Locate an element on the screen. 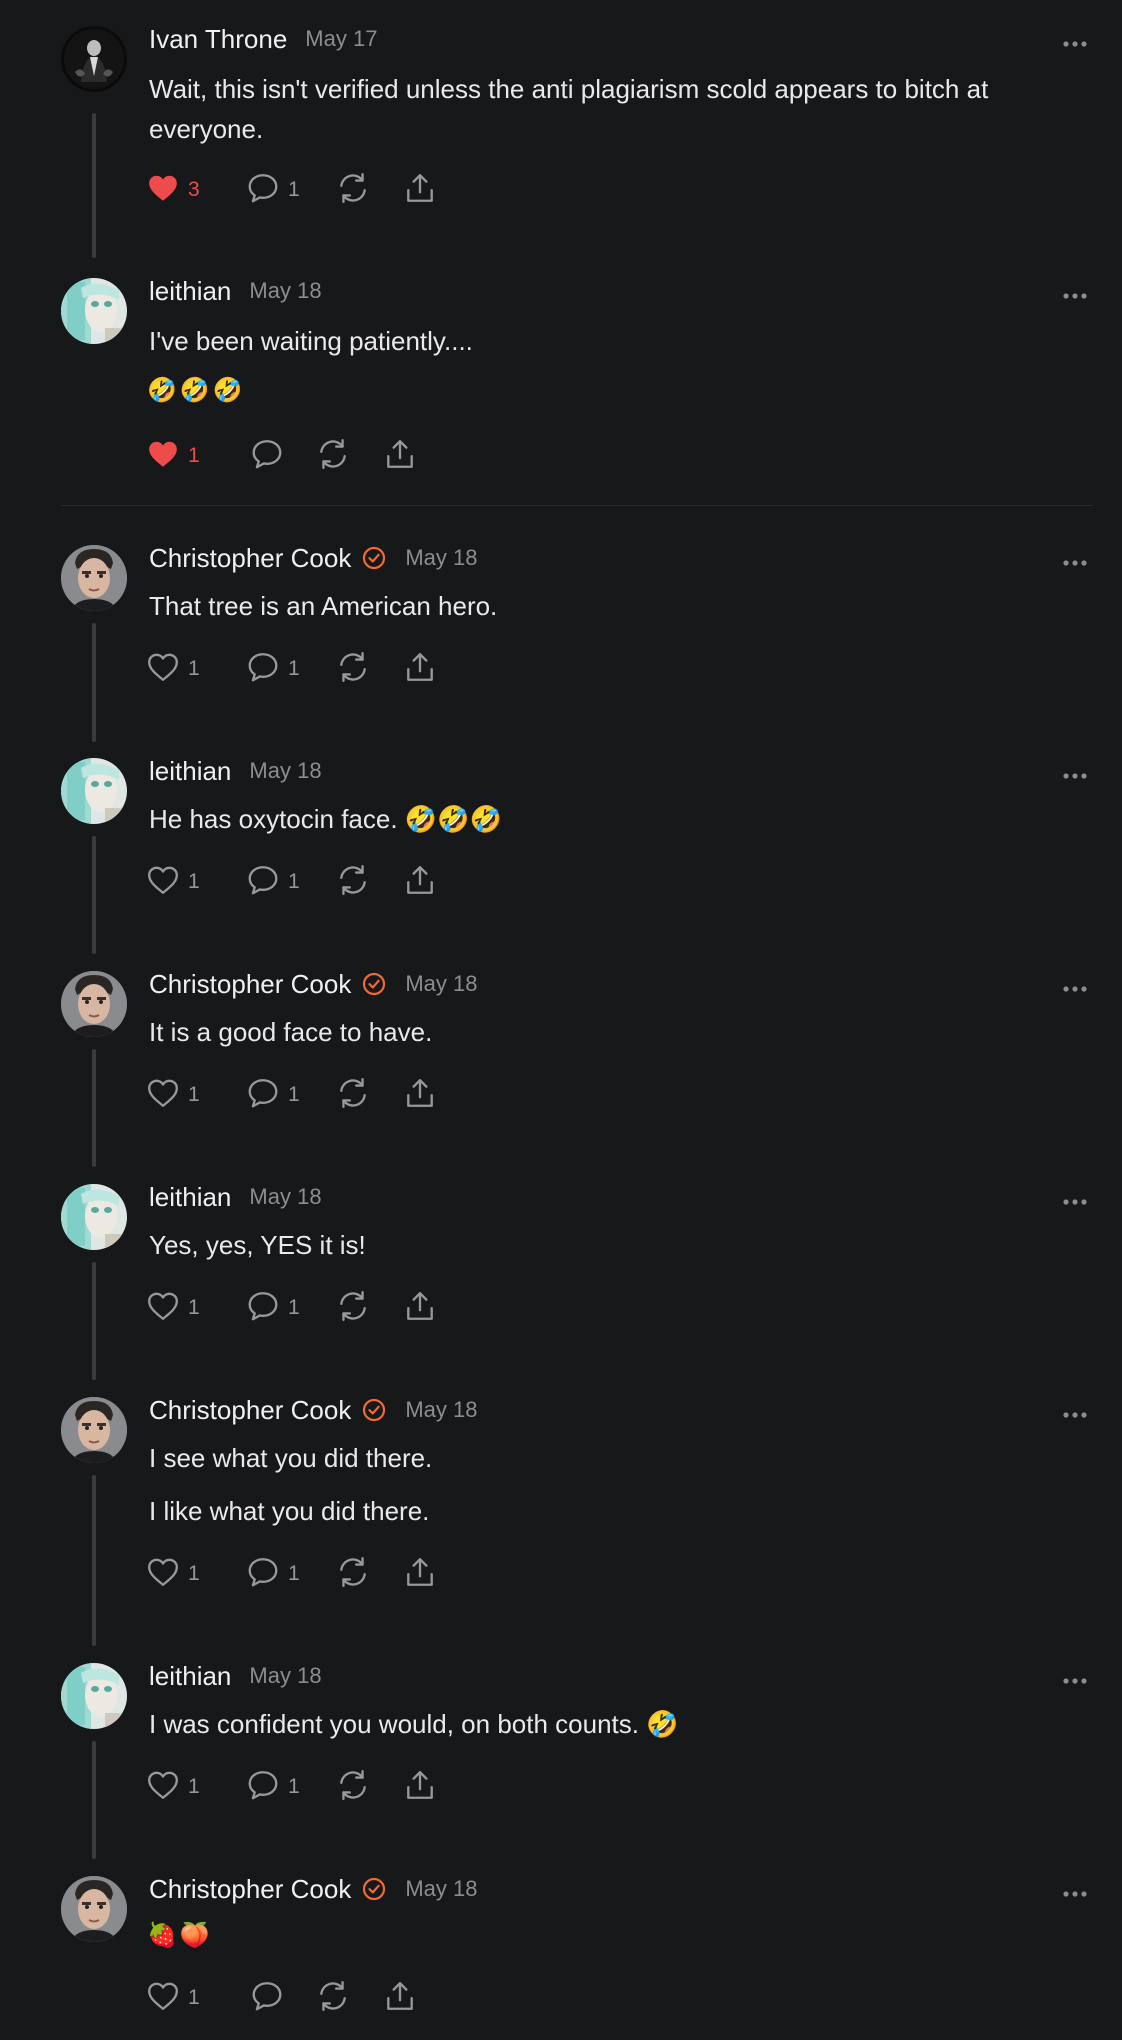  emoji: 🤣 is located at coordinates (194, 390).